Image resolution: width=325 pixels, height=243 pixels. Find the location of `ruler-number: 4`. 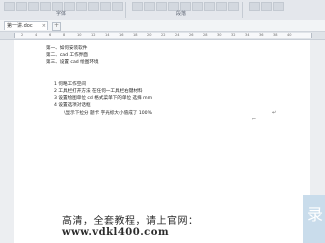

ruler-number: 4 is located at coordinates (36, 35).